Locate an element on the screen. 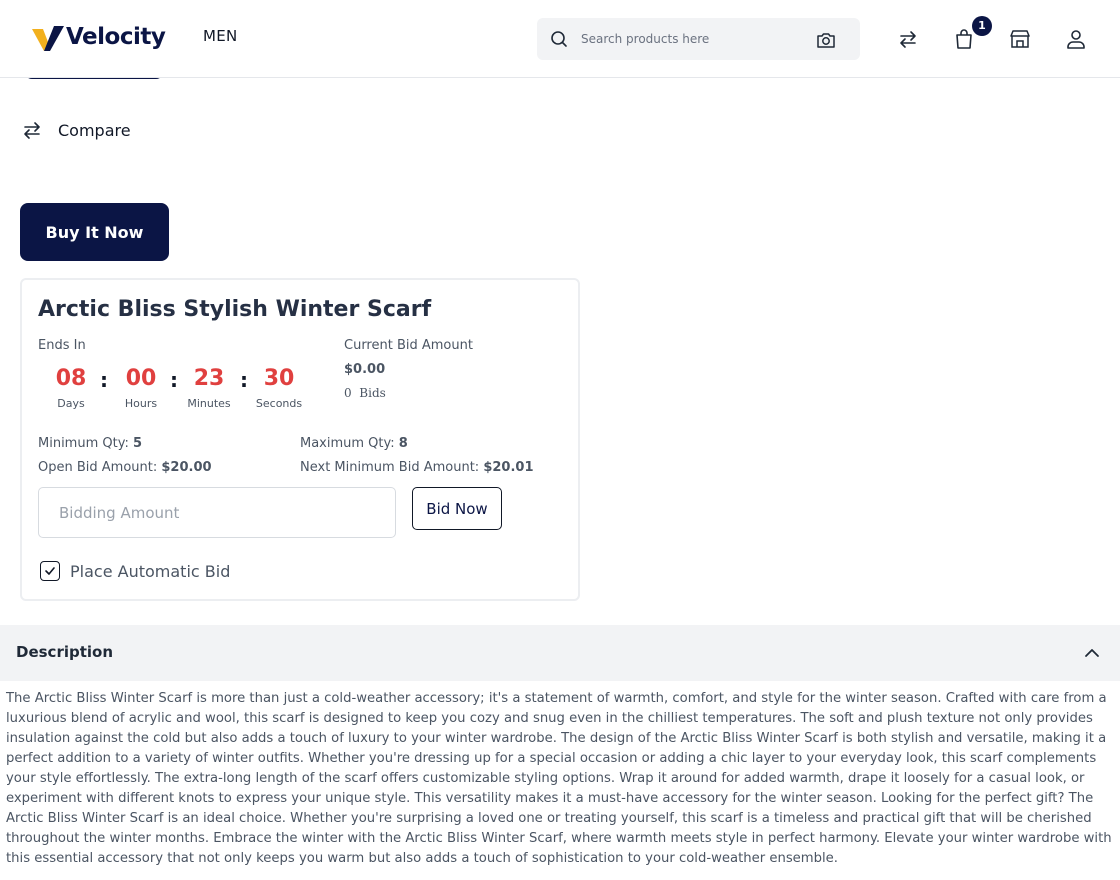 Image resolution: width=1120 pixels, height=880 pixels. min-qty-label: Minimum Qty: is located at coordinates (83, 443).